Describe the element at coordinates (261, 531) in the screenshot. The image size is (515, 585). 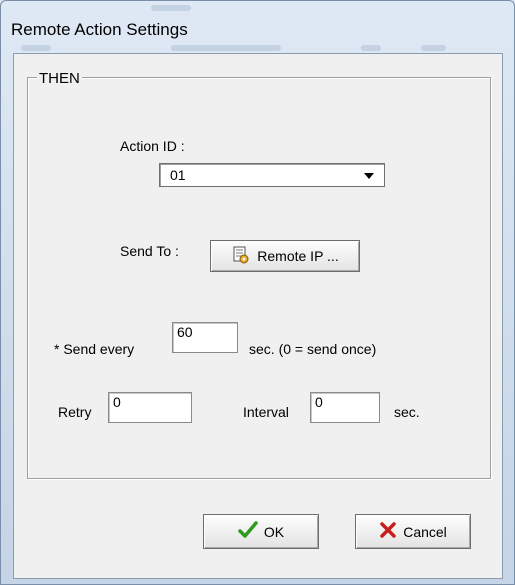
I see `ok-button: OK` at that location.